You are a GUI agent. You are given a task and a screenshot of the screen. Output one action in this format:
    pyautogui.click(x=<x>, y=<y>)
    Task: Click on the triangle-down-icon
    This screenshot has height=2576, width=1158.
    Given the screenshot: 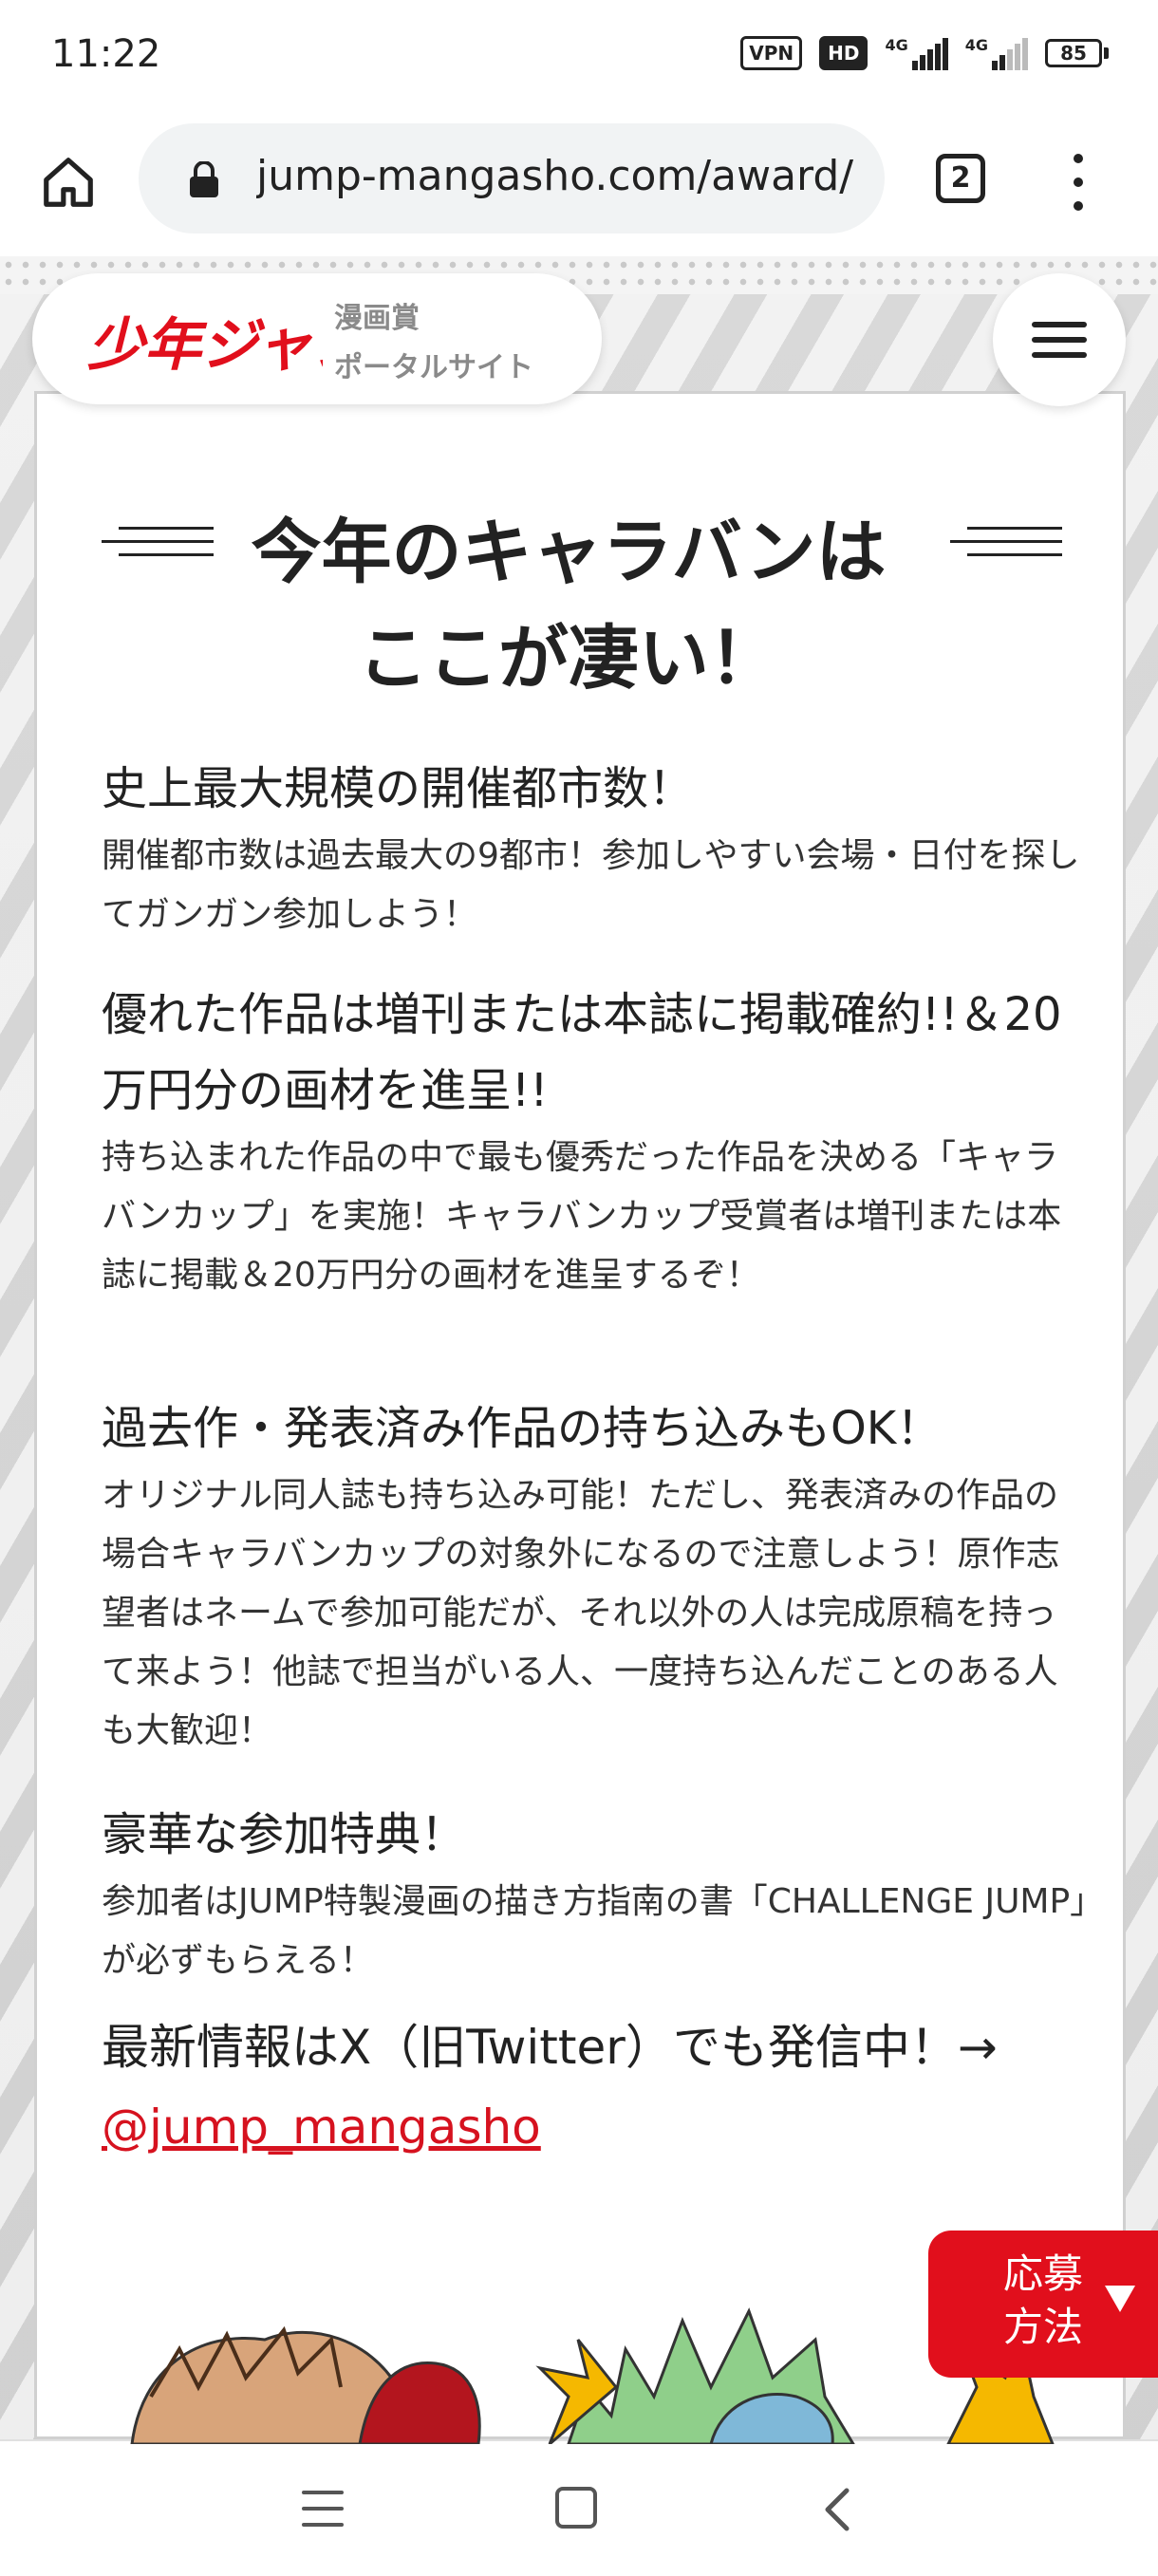 What is the action you would take?
    pyautogui.click(x=1120, y=2299)
    